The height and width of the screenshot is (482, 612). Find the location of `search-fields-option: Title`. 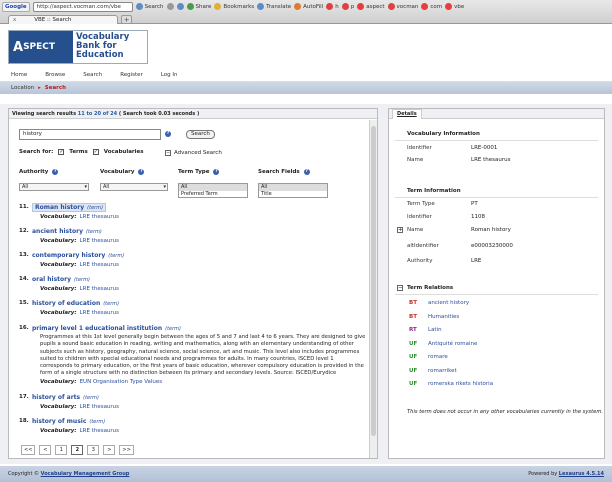

search-fields-option: Title is located at coordinates (293, 194).